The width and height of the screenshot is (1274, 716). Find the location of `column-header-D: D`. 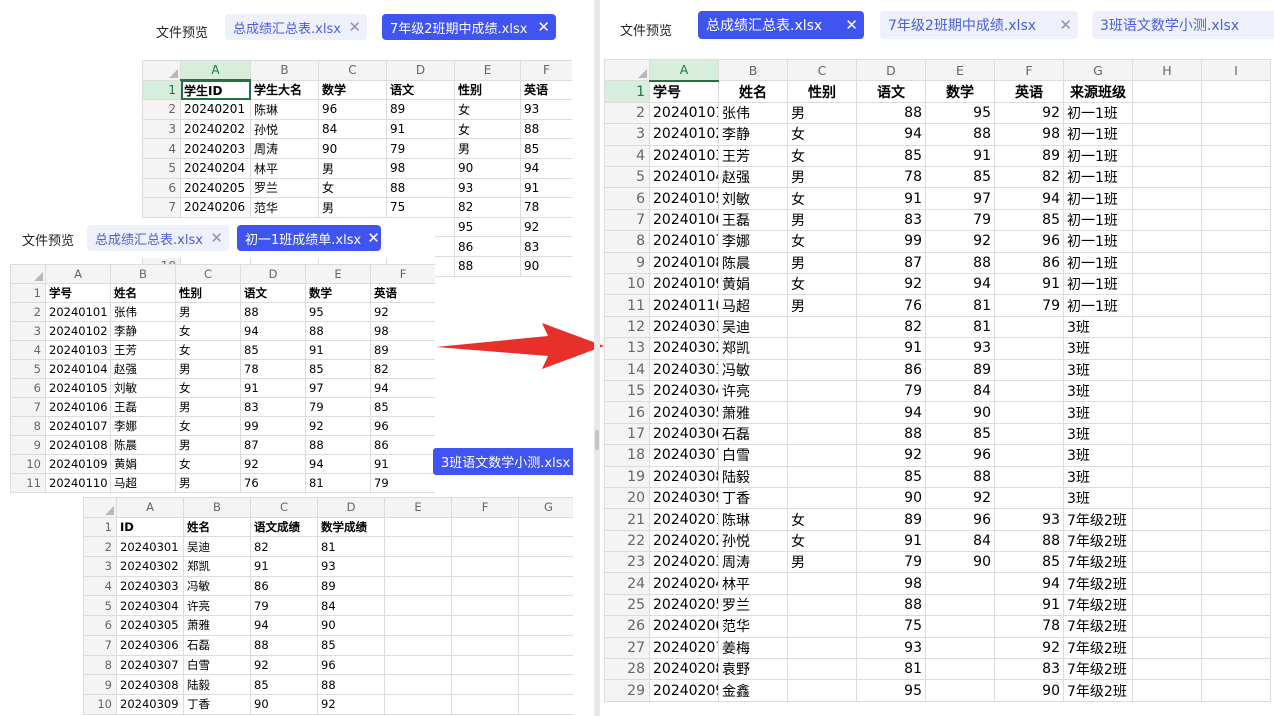

column-header-D: D is located at coordinates (891, 70).